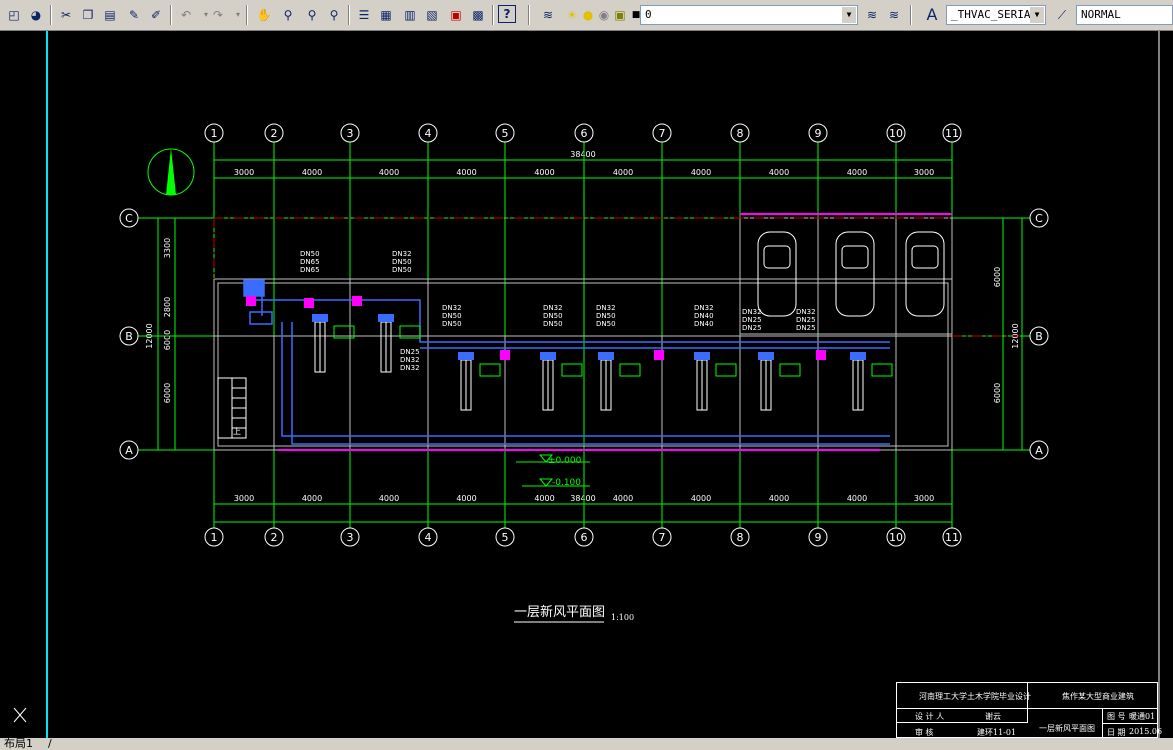 The height and width of the screenshot is (750, 1173). I want to click on open-icon: ◕, so click(36, 15).